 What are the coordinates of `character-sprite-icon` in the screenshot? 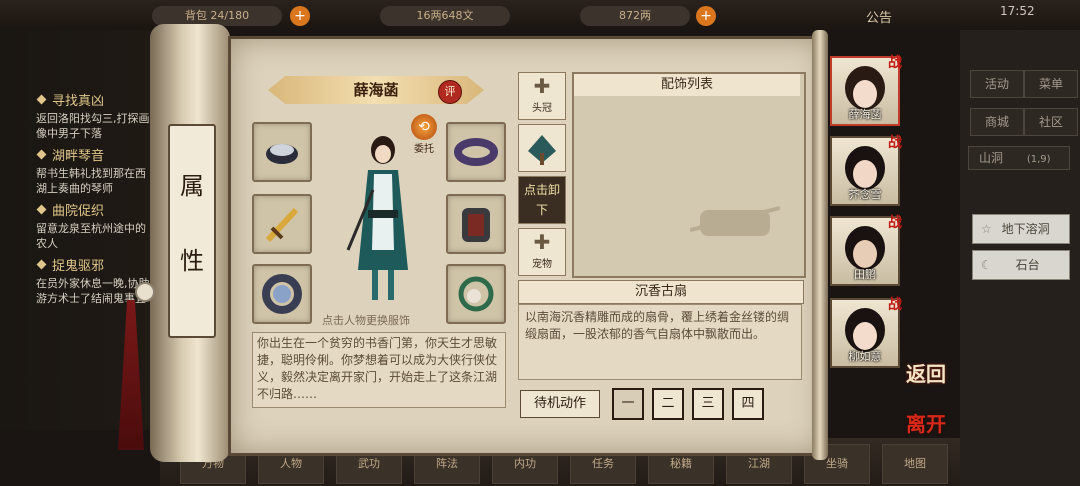 It's located at (377, 218).